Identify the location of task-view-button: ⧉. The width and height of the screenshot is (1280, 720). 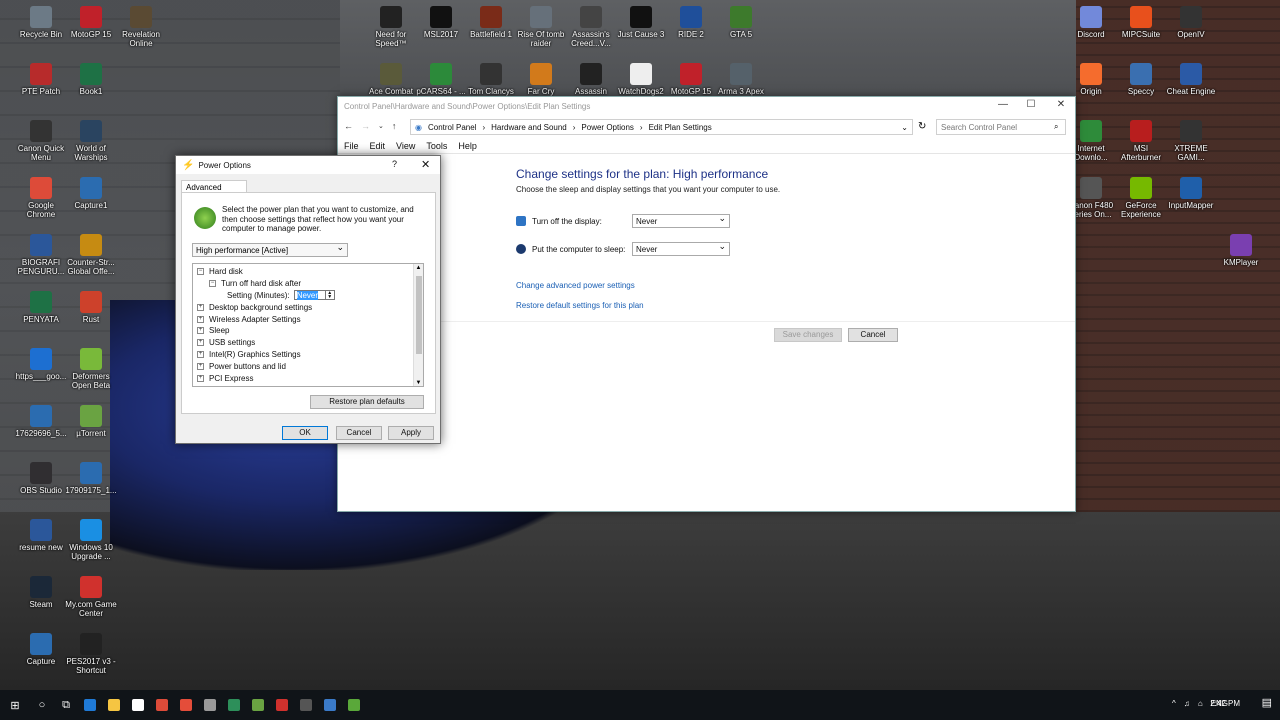
(66, 705).